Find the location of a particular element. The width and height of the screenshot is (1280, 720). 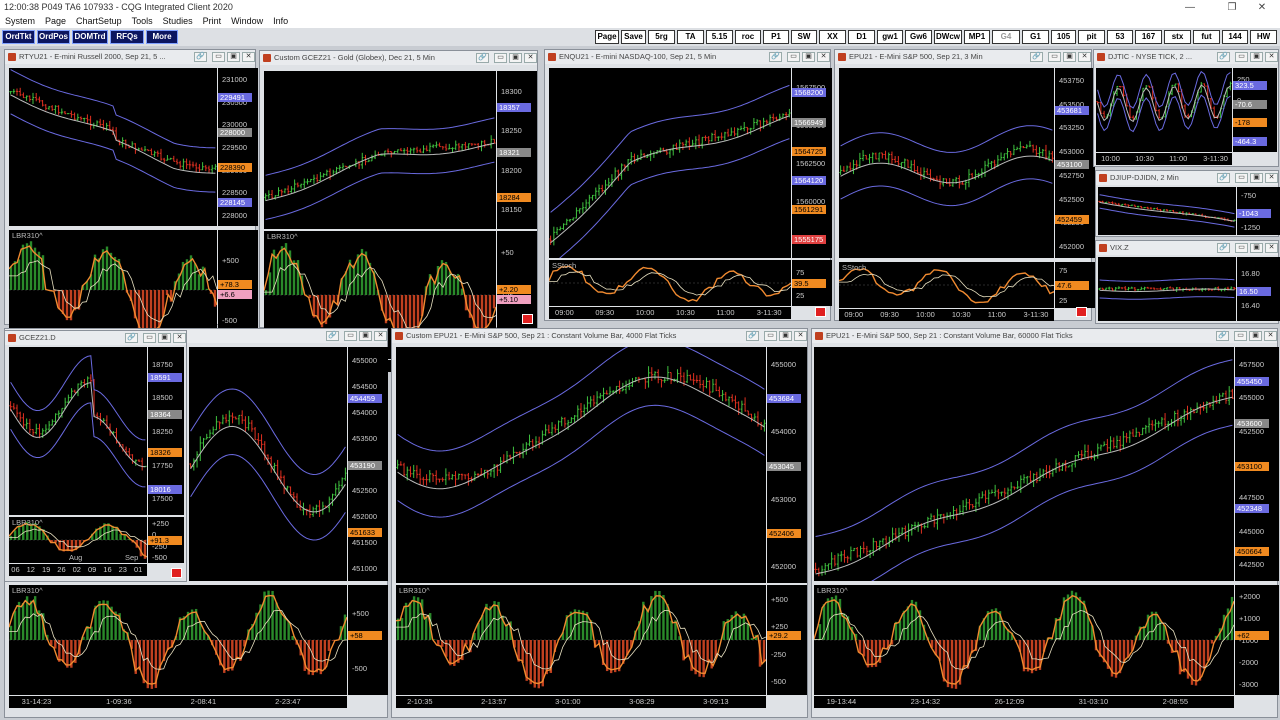

menu-tools: Tools is located at coordinates (142, 21).